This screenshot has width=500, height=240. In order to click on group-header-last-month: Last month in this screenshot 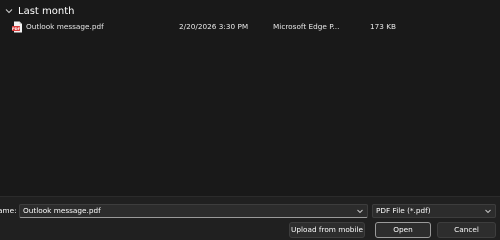, I will do `click(39, 11)`.